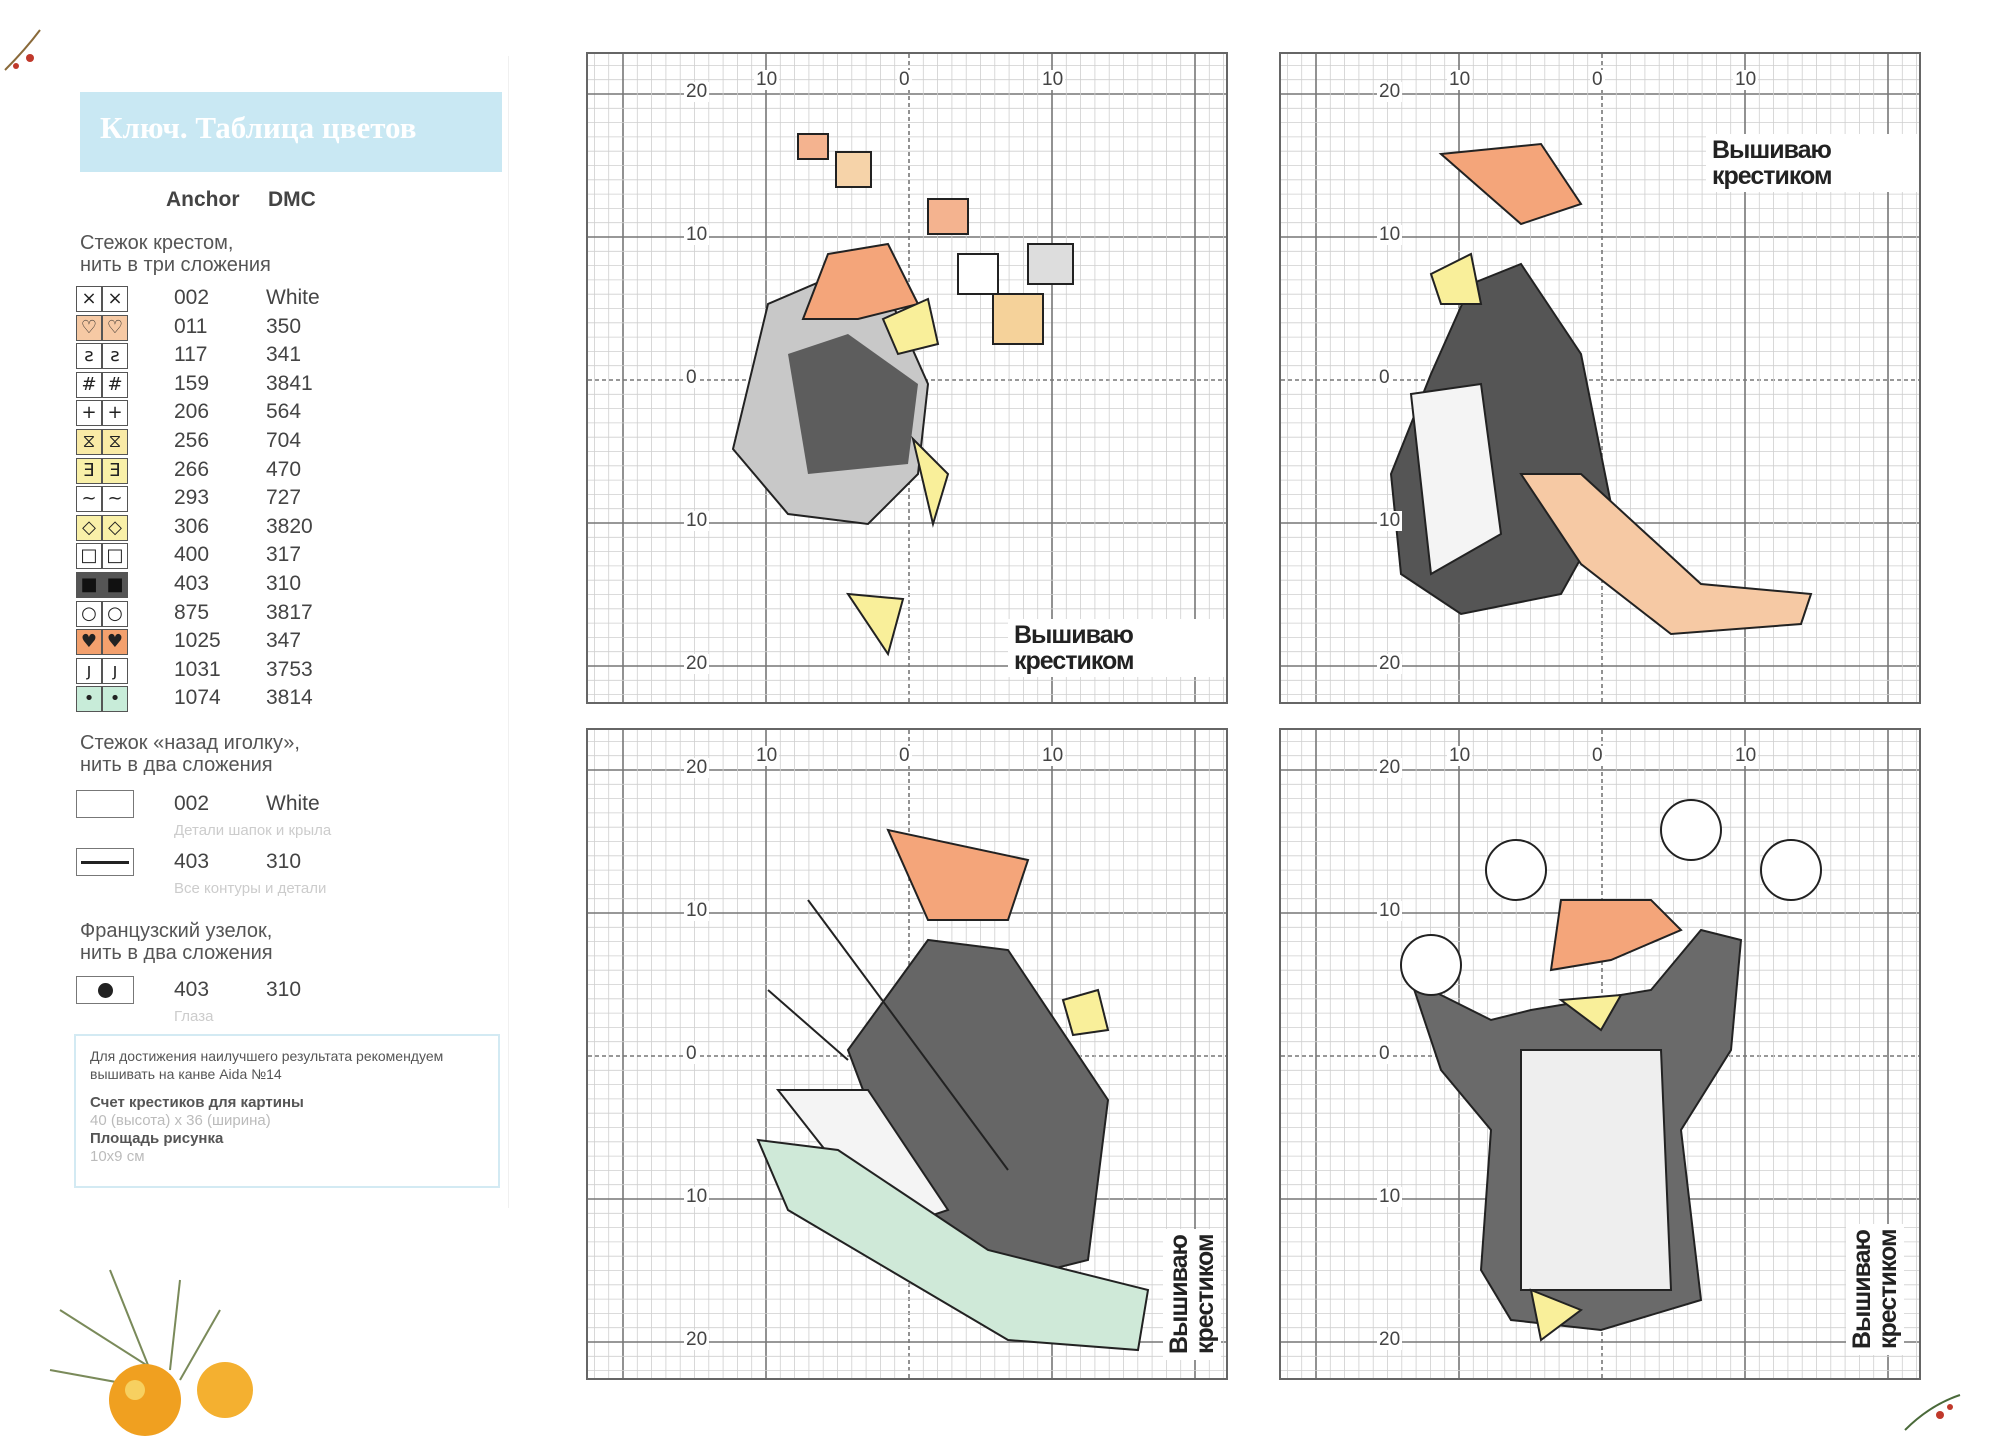  What do you see at coordinates (115, 327) in the screenshot?
I see `symbol-swatch: ♡` at bounding box center [115, 327].